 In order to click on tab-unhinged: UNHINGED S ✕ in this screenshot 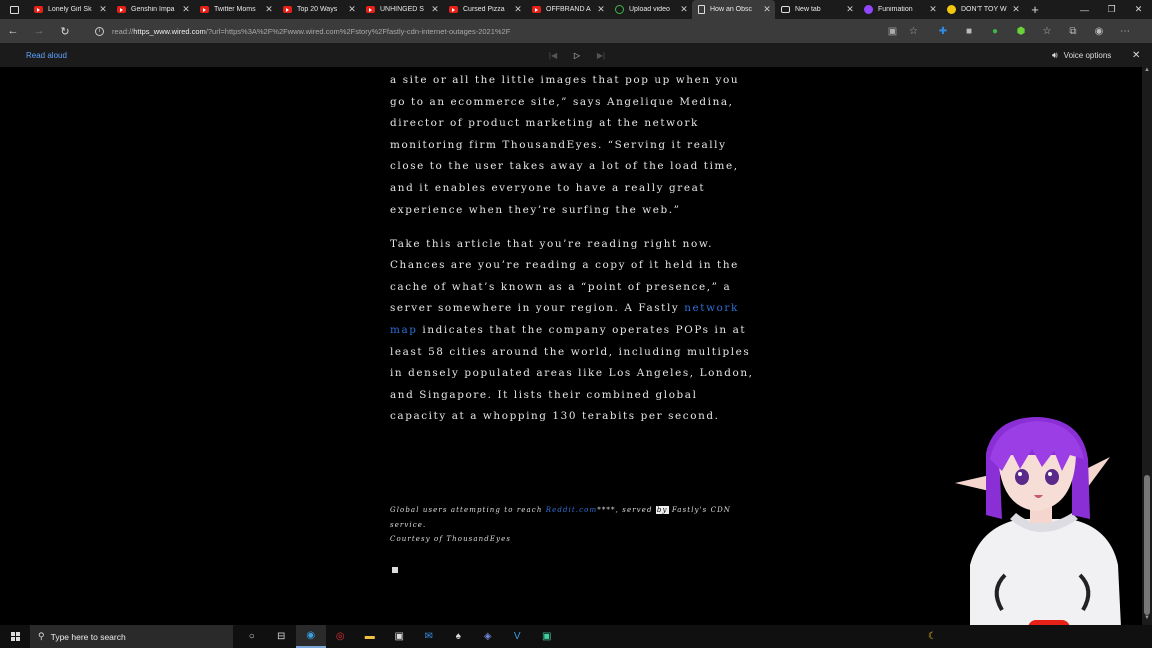, I will do `click(401, 9)`.